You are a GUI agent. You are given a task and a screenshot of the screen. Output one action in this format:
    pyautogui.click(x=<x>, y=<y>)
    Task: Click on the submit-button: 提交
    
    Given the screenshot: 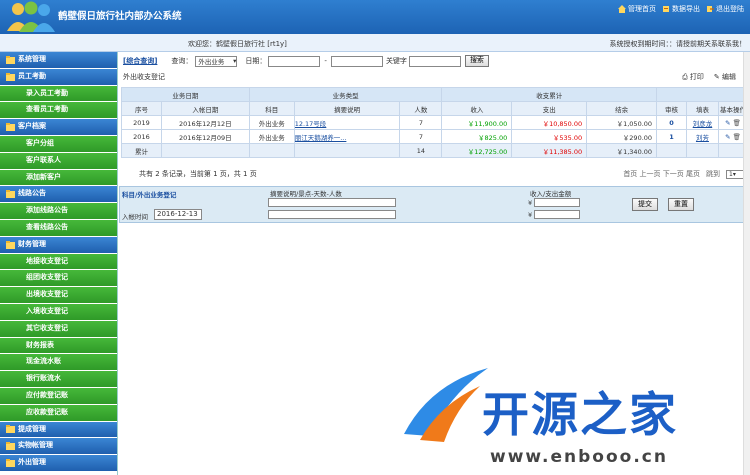 What is the action you would take?
    pyautogui.click(x=645, y=204)
    